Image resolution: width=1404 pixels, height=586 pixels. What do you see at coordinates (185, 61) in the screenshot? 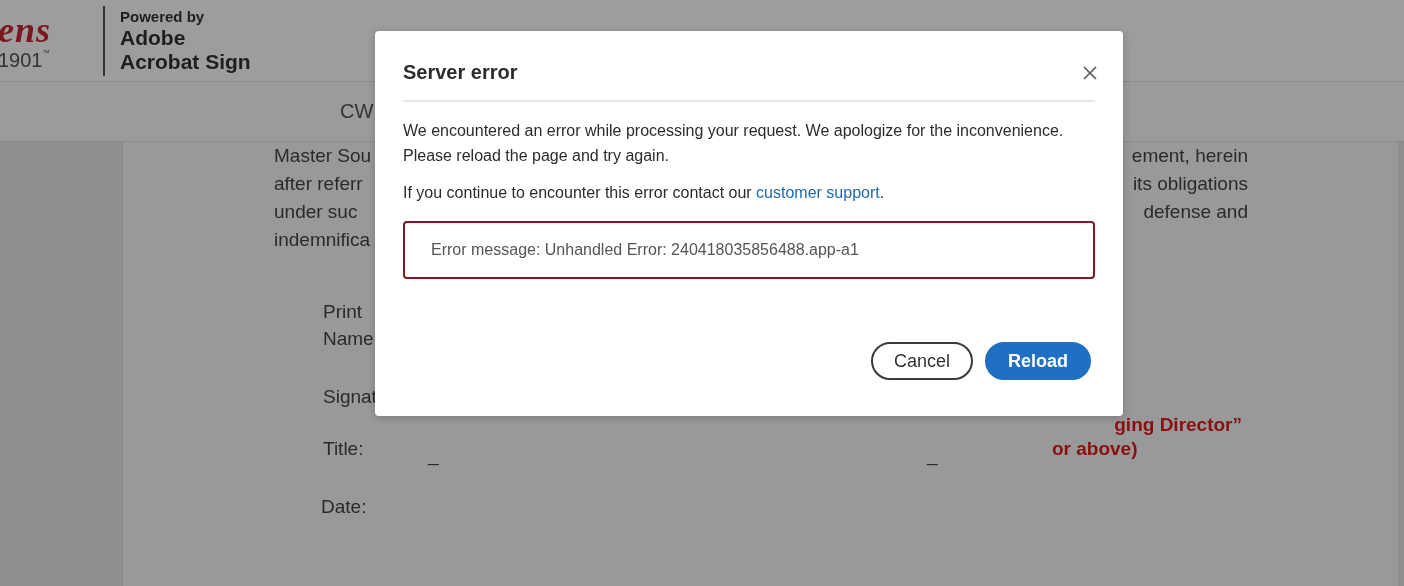
I see `product-name: Acrobat Sign` at bounding box center [185, 61].